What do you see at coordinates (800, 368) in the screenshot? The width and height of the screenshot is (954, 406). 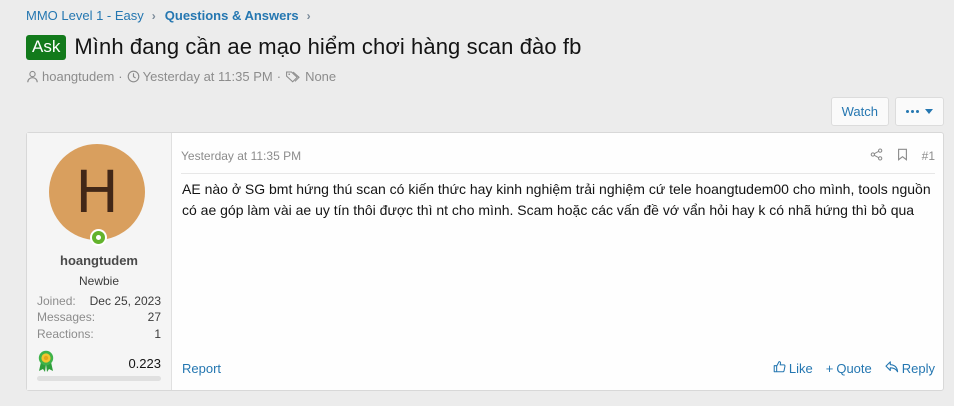 I see `like-label: Like` at bounding box center [800, 368].